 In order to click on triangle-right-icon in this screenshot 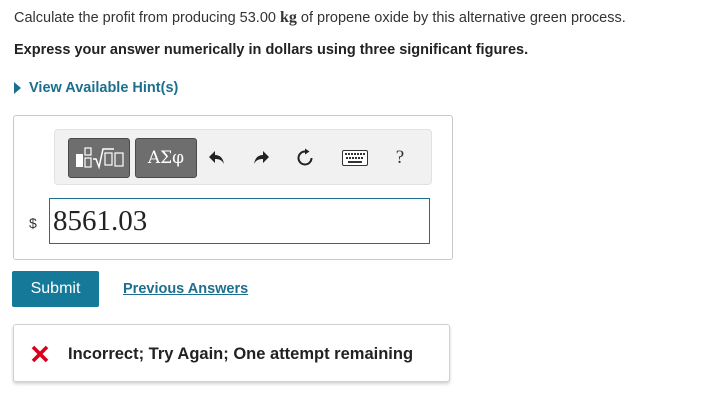, I will do `click(17, 88)`.